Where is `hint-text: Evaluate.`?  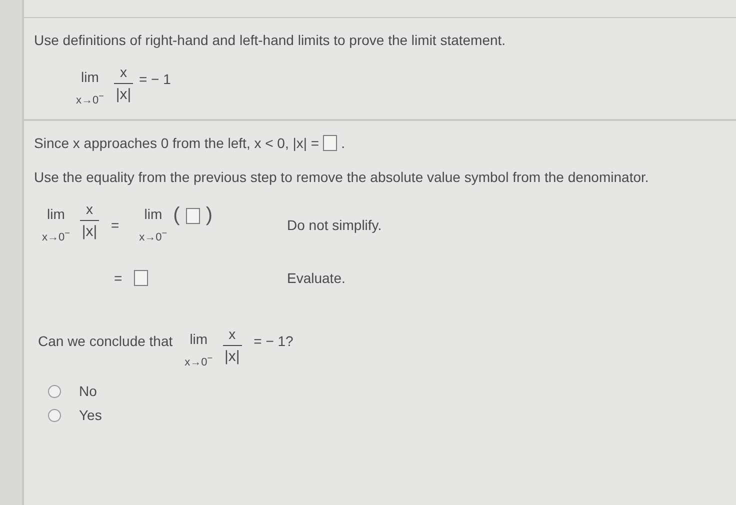
hint-text: Evaluate. is located at coordinates (316, 278).